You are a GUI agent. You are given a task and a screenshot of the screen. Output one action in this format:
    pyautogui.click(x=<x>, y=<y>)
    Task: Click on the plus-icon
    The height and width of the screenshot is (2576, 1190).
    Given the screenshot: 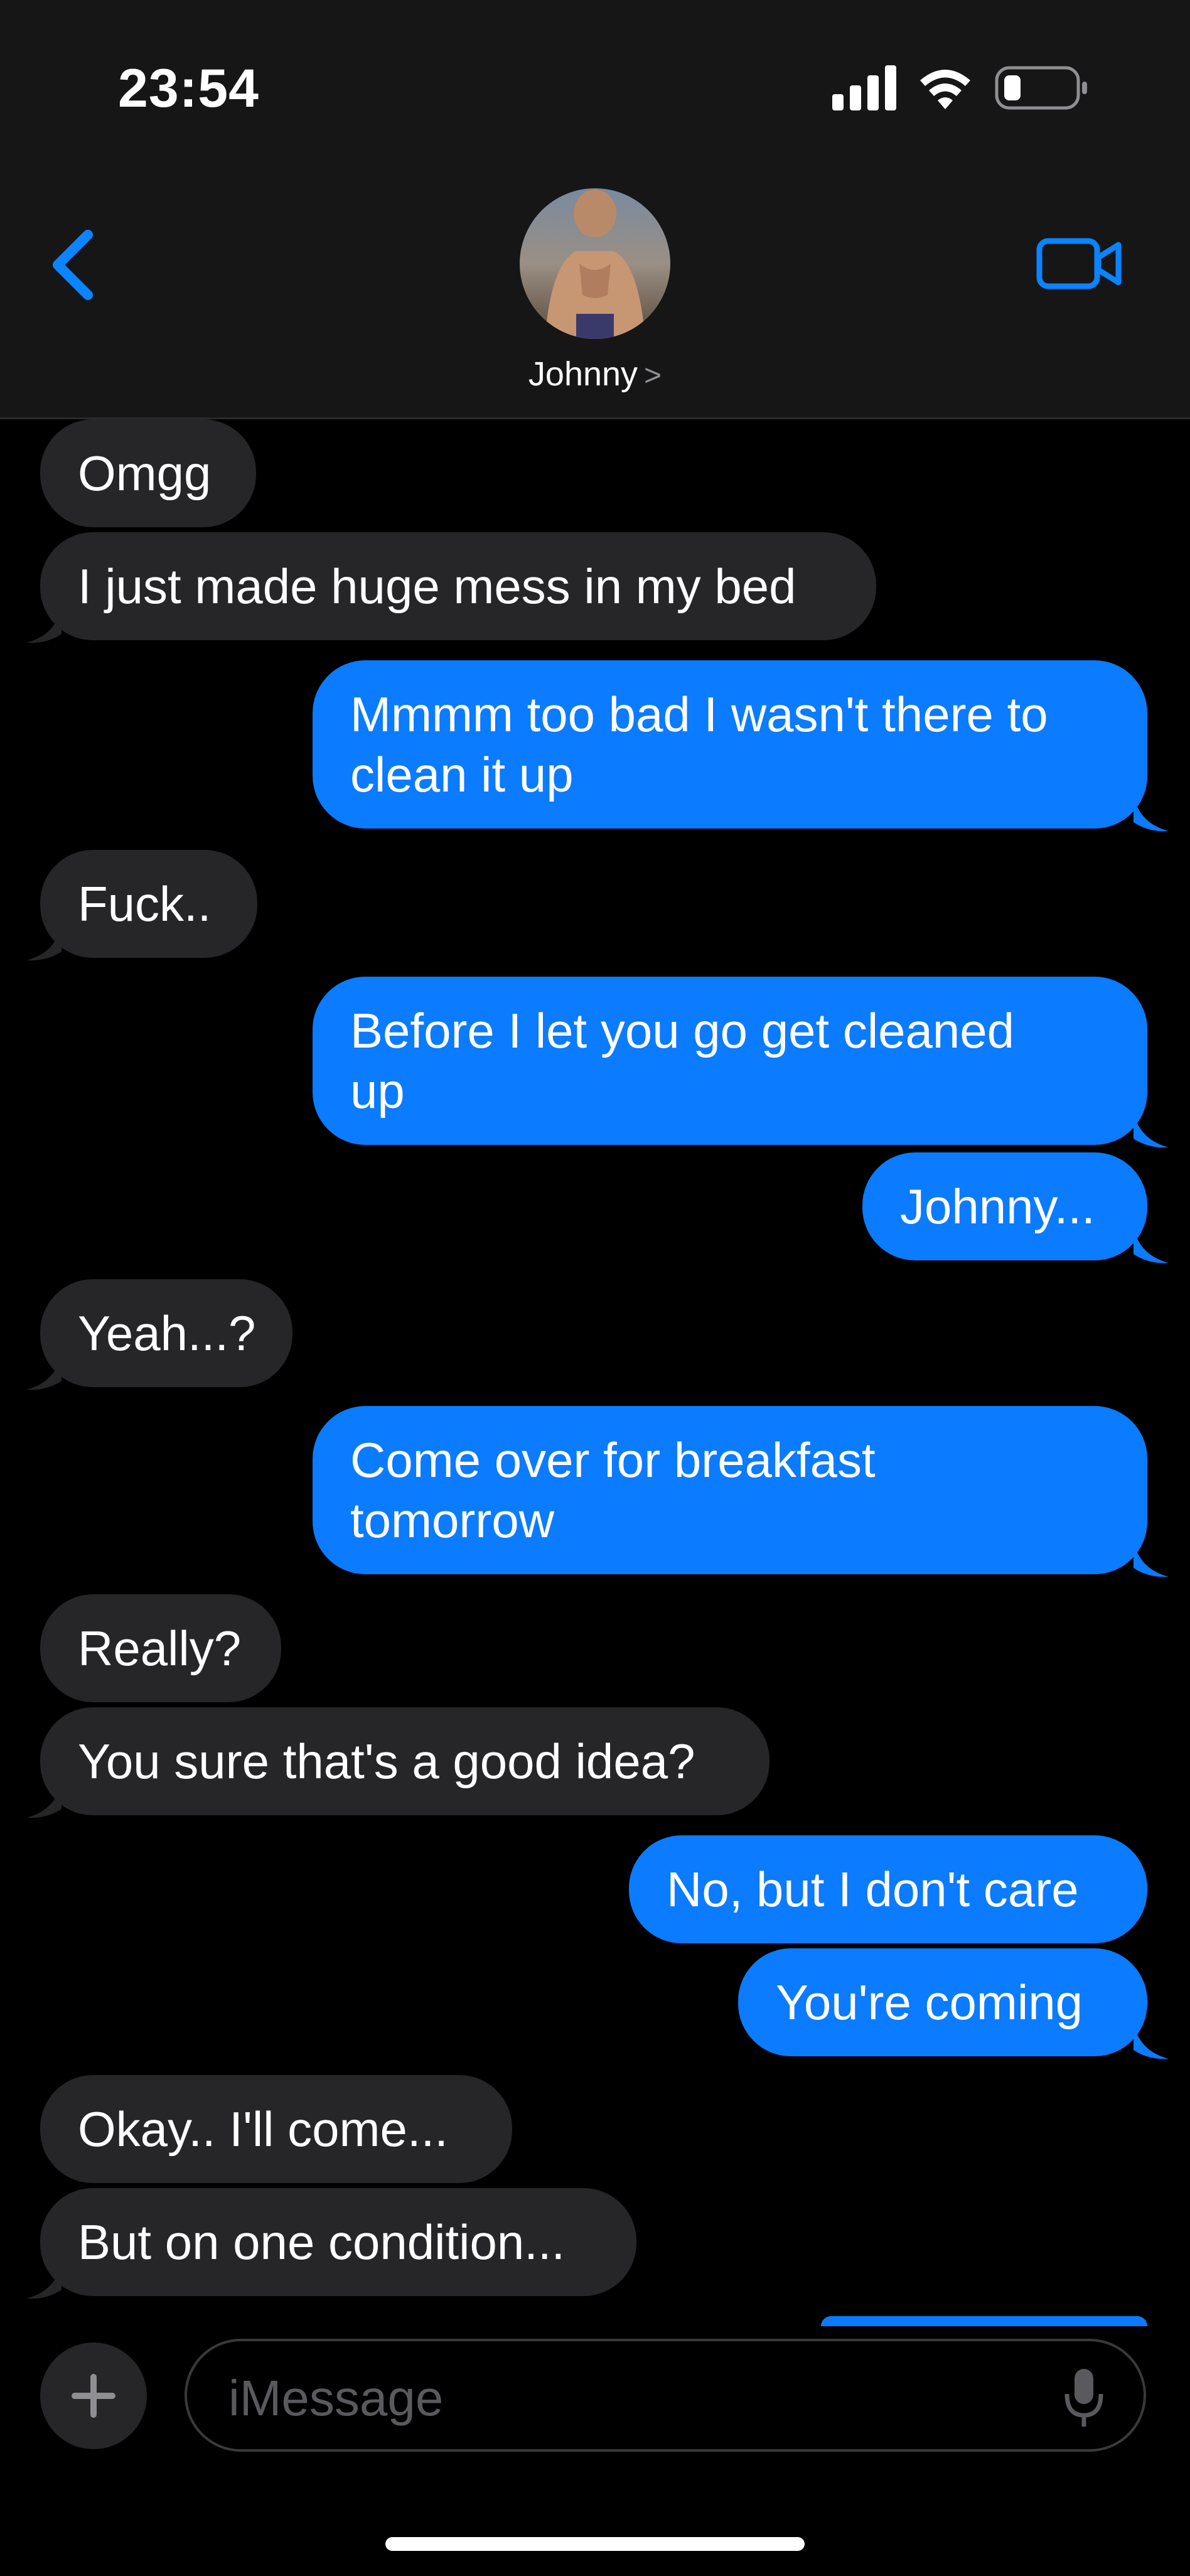 What is the action you would take?
    pyautogui.click(x=93, y=2396)
    